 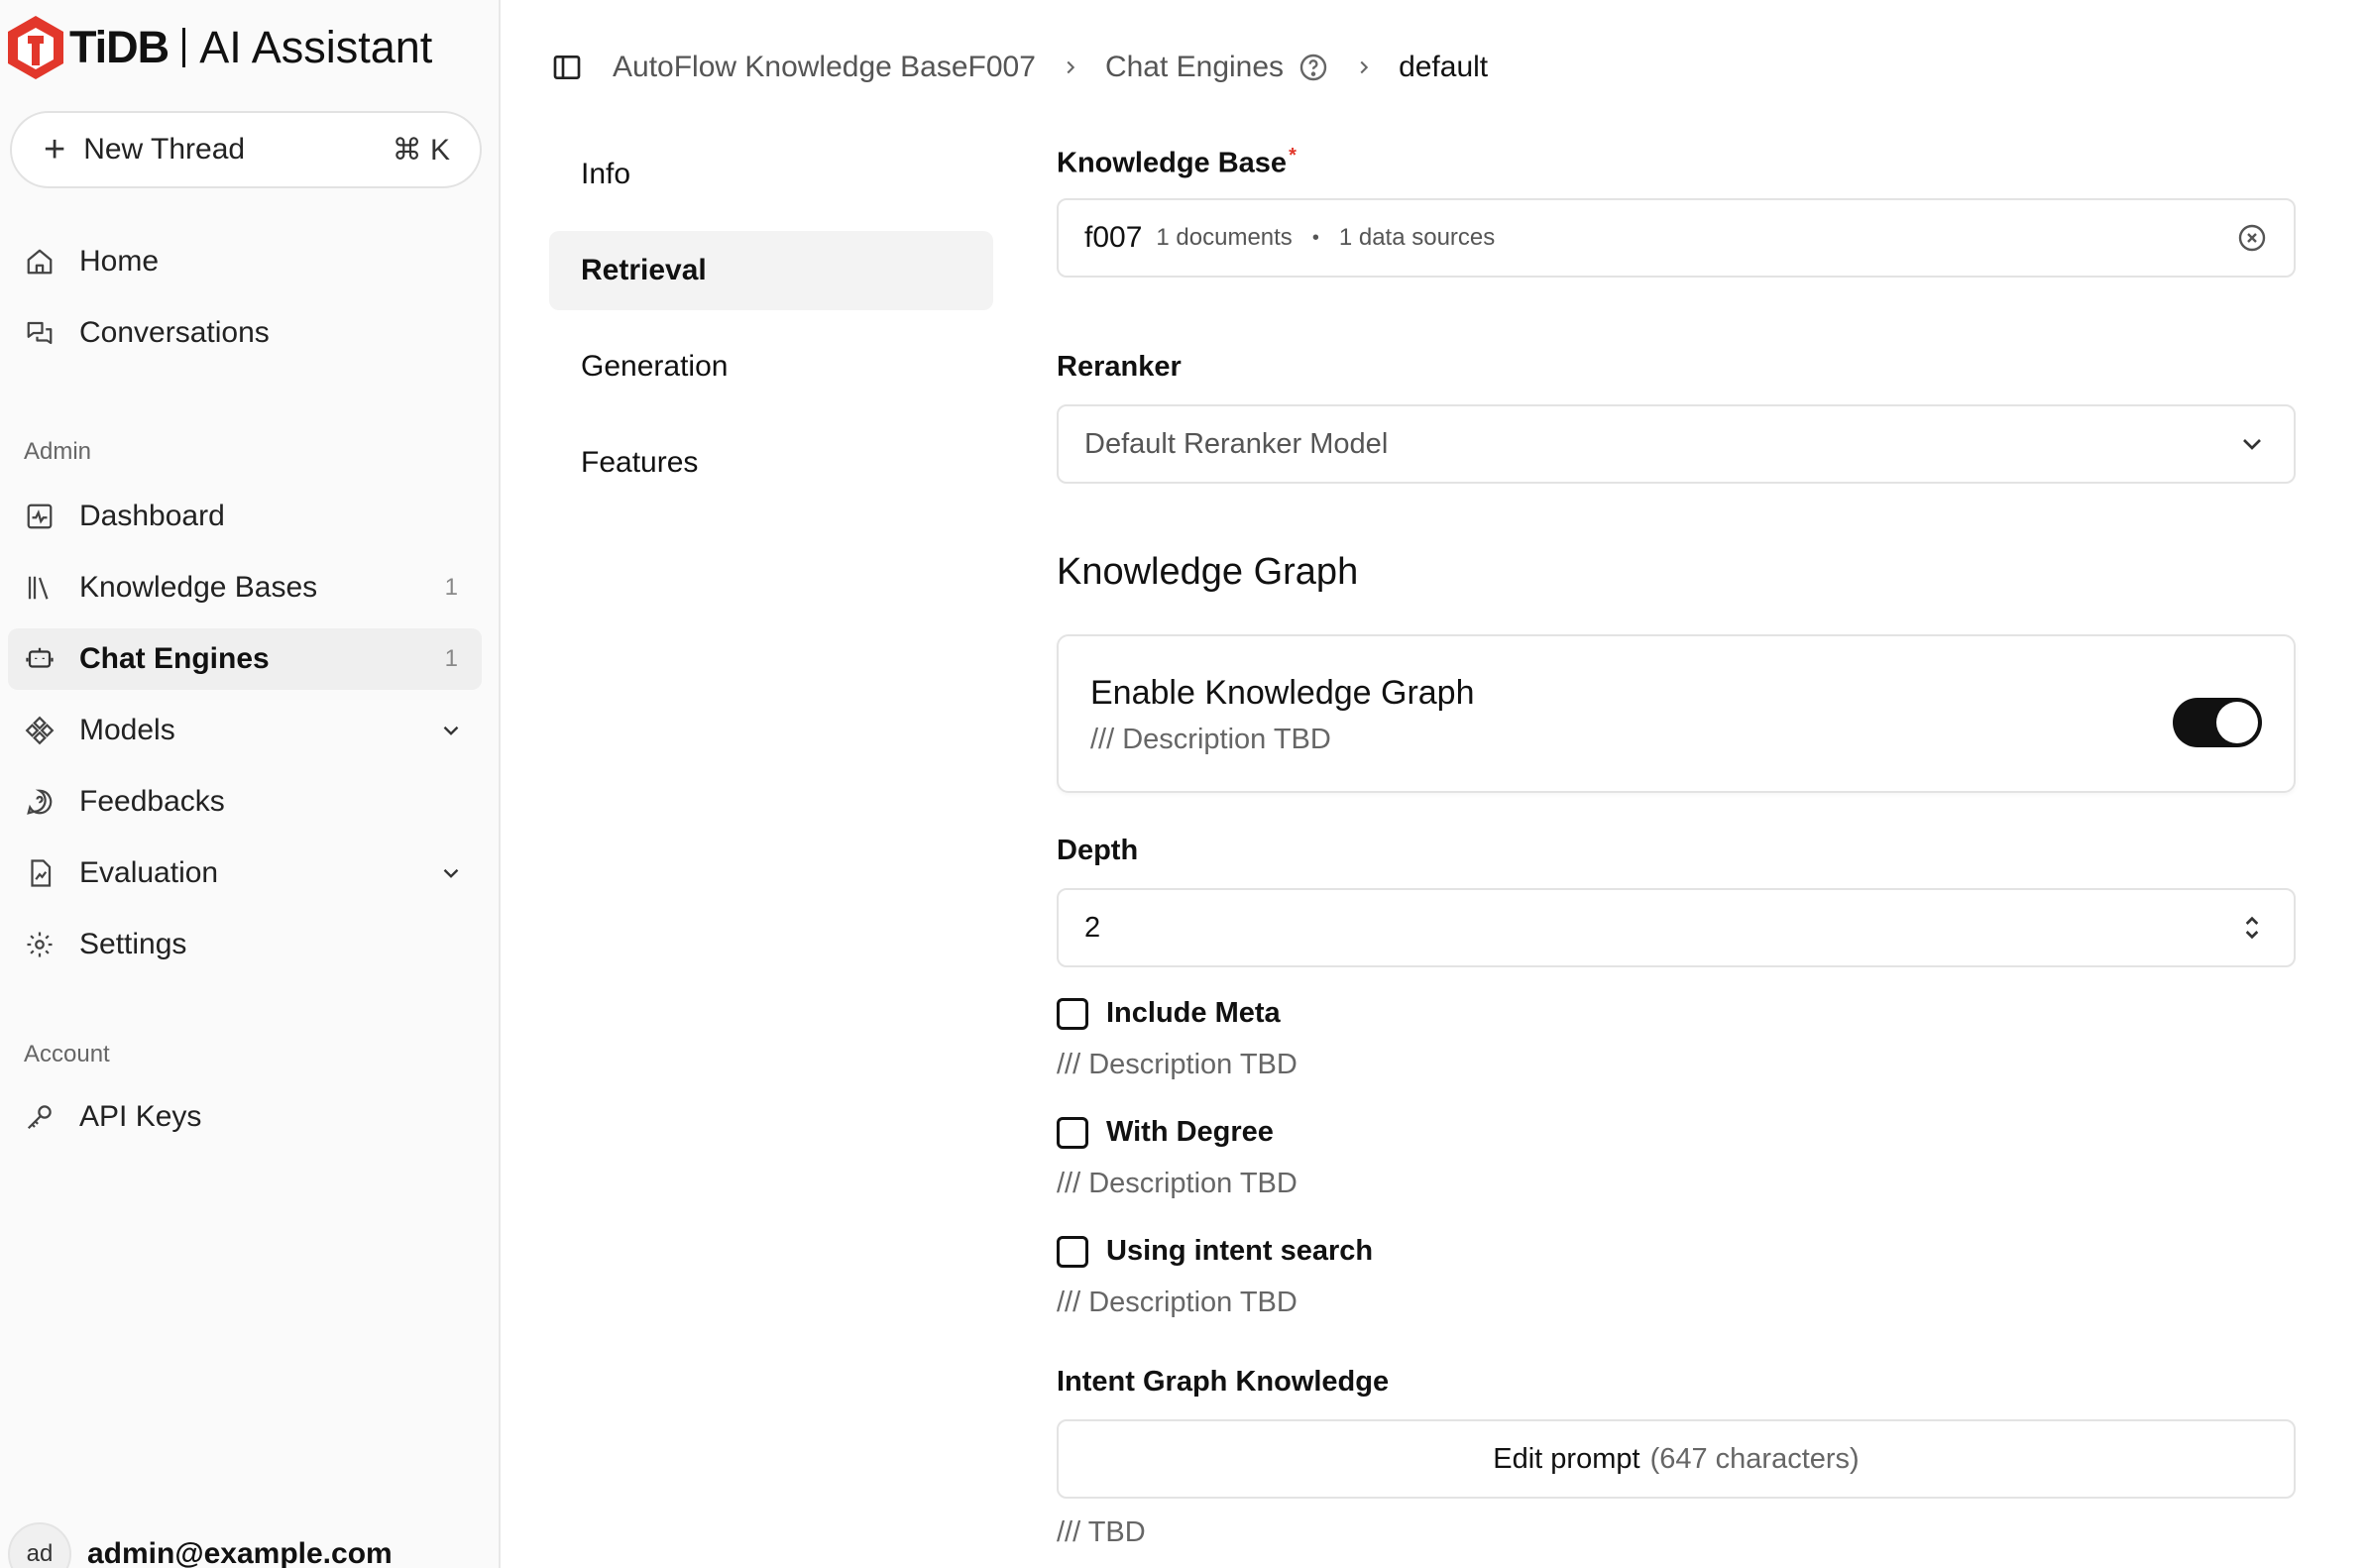 I want to click on knowledge-graph-heading: Knowledge Graph, so click(x=1208, y=572).